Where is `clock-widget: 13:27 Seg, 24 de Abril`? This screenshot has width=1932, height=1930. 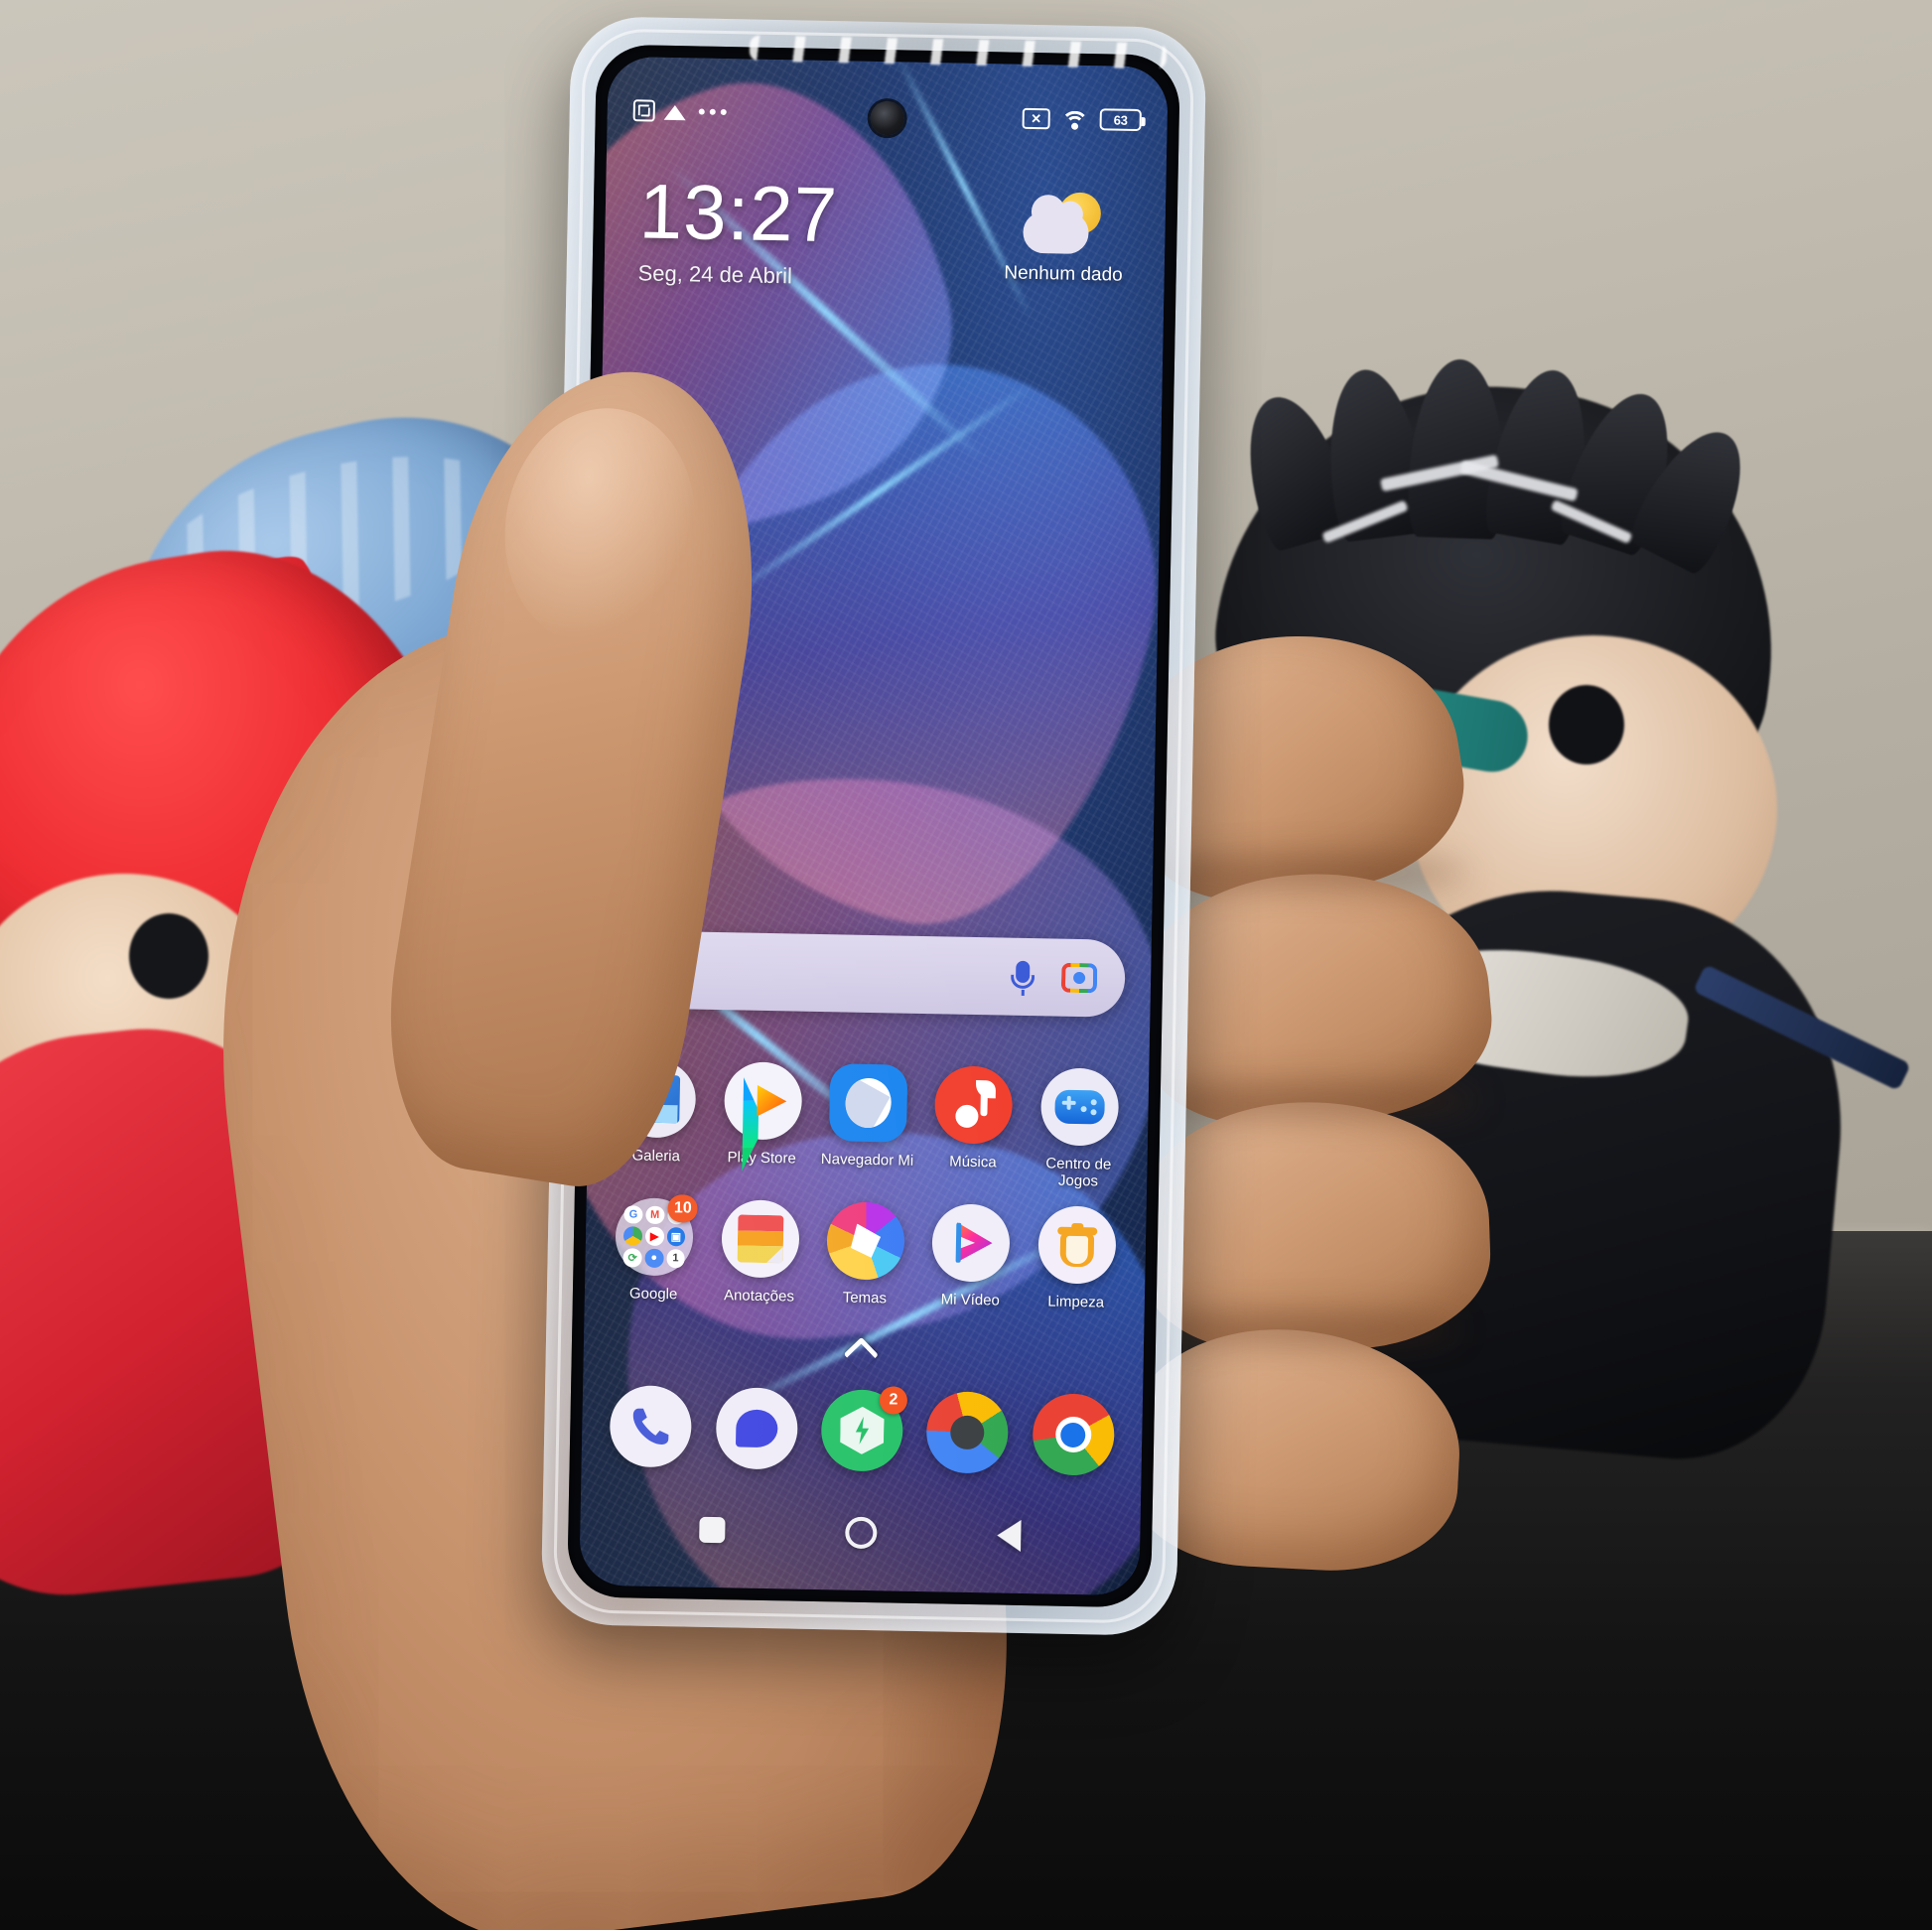 clock-widget: 13:27 Seg, 24 de Abril is located at coordinates (738, 228).